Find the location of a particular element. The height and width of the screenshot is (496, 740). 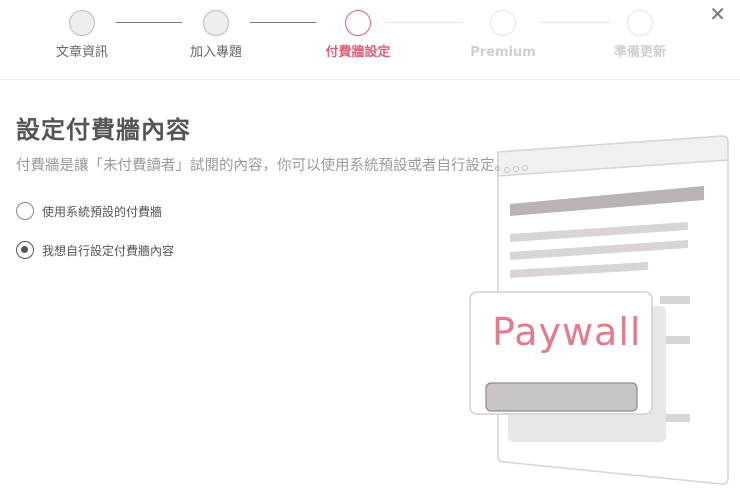

step-add-topic: 加入專題 is located at coordinates (216, 35).